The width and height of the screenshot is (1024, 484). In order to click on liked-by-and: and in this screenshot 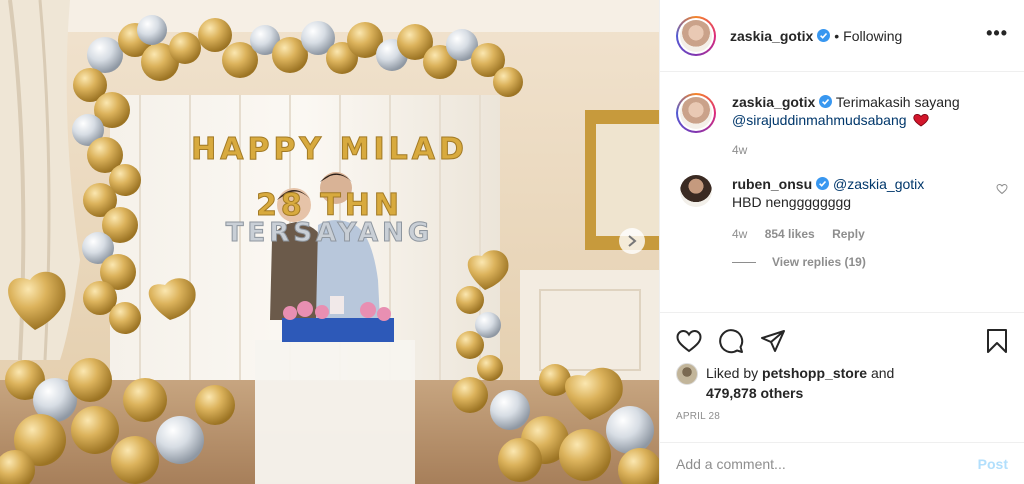, I will do `click(882, 373)`.